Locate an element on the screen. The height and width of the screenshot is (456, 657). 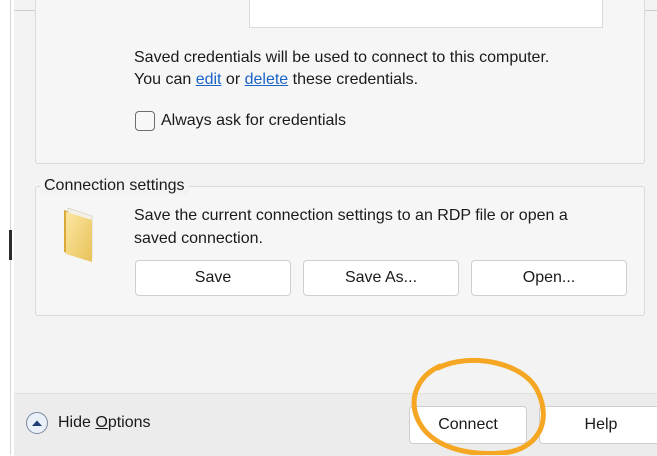
hide-options-mnemonic: O is located at coordinates (101, 422).